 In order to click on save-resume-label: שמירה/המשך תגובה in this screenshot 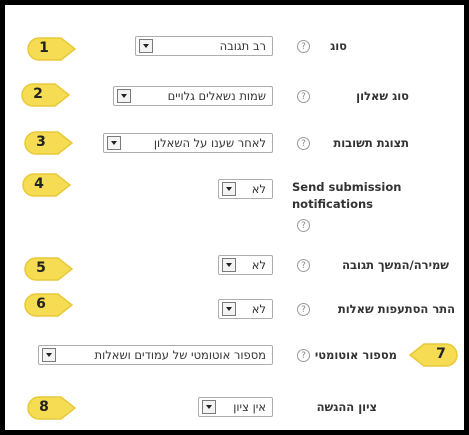, I will do `click(395, 265)`.